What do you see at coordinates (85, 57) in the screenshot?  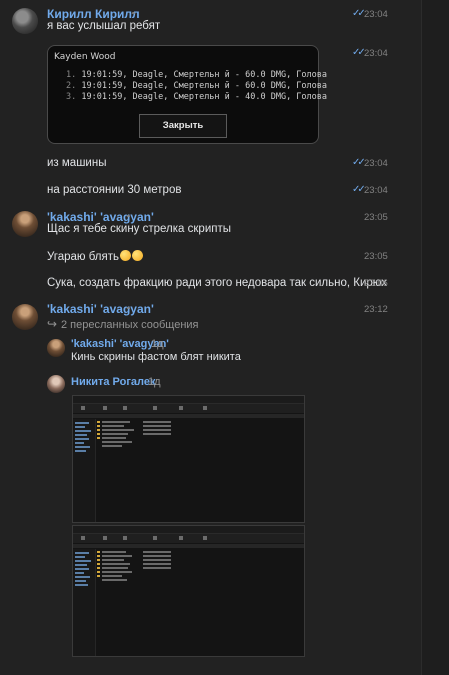 I see `dialog-title: Kayden Wood` at bounding box center [85, 57].